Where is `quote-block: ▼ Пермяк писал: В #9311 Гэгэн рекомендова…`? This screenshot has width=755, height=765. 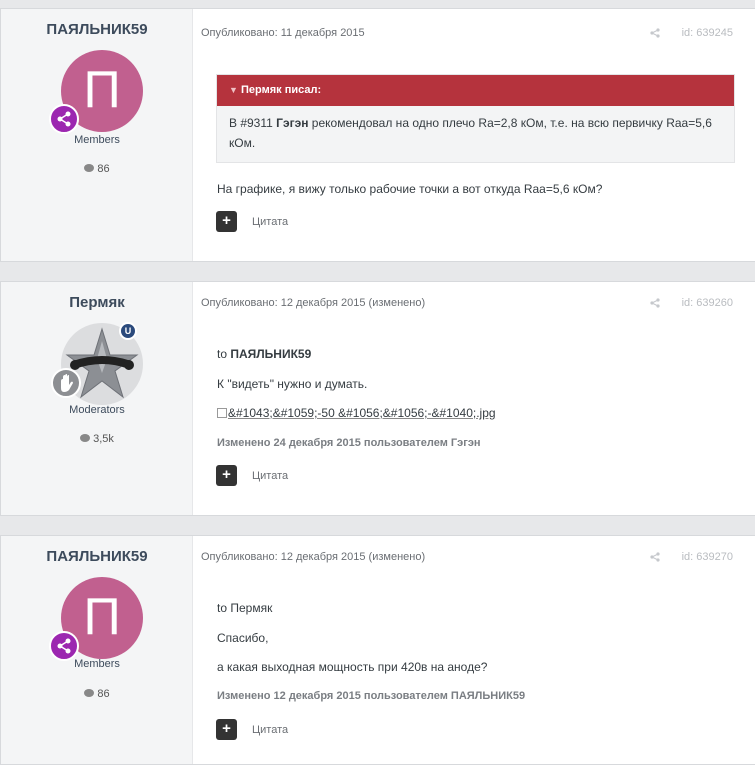
quote-block: ▼ Пермяк писал: В #9311 Гэгэн рекомендова… is located at coordinates (475, 118).